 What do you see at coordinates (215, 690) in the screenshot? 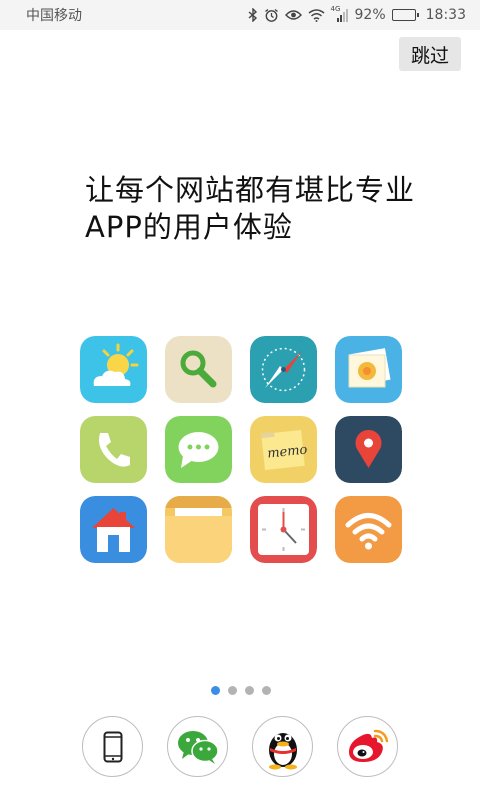
I see `page-dot-active` at bounding box center [215, 690].